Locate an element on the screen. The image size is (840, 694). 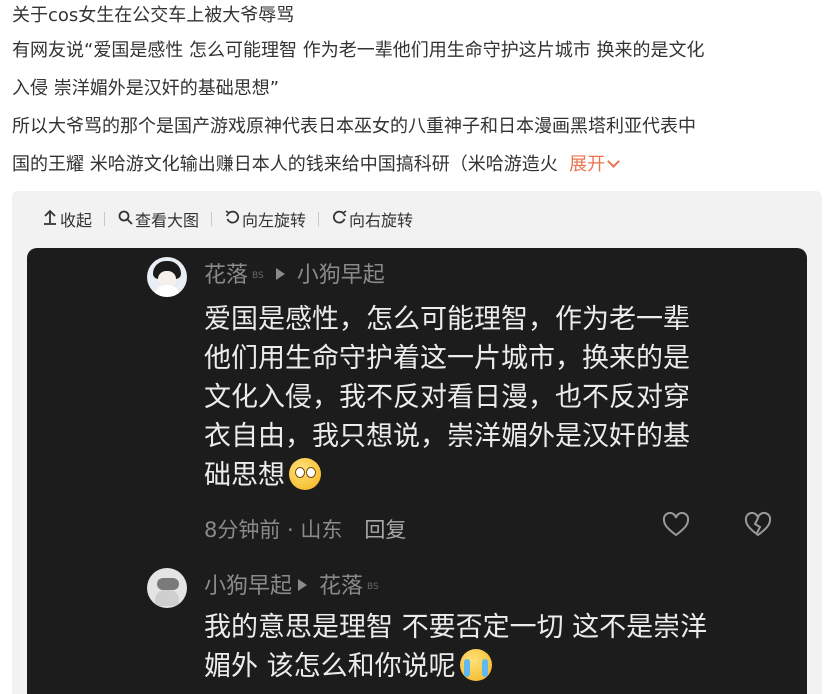
comment-text: 我的意思是理智 不要否定一切 这不是崇洋 媚外 该怎么和你说呢 is located at coordinates (455, 647).